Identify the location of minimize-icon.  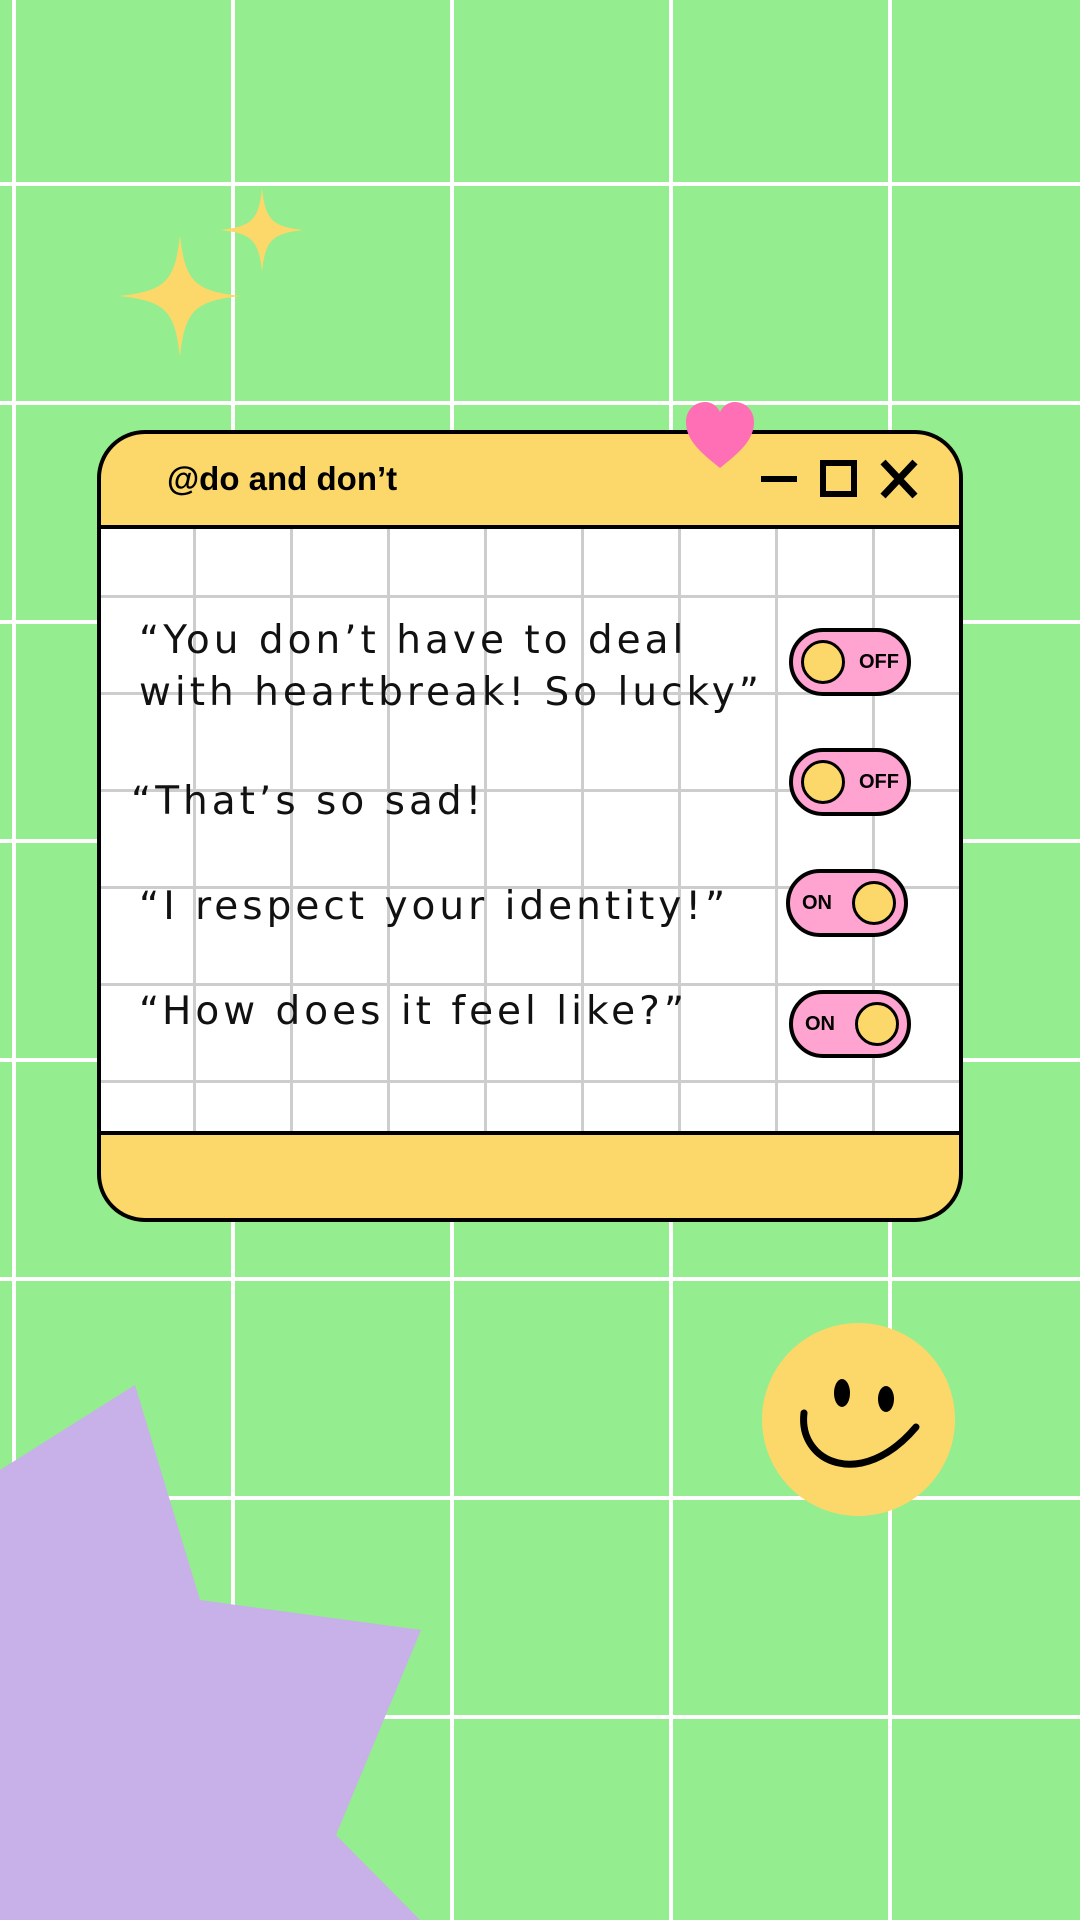
(779, 479).